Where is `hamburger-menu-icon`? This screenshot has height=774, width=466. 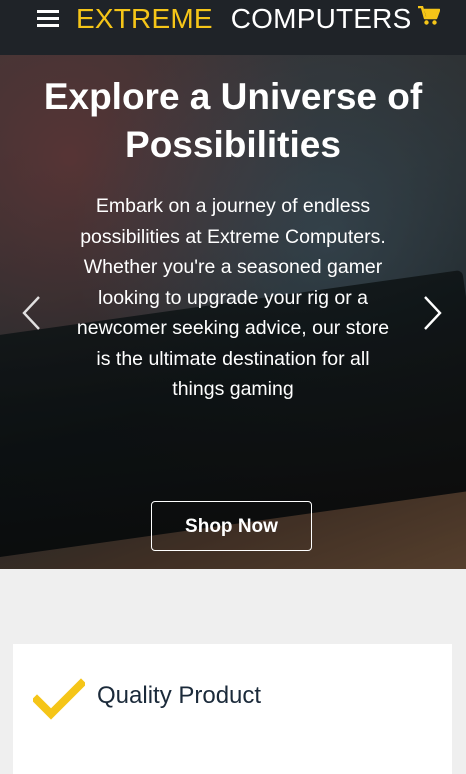
hamburger-menu-icon is located at coordinates (48, 19).